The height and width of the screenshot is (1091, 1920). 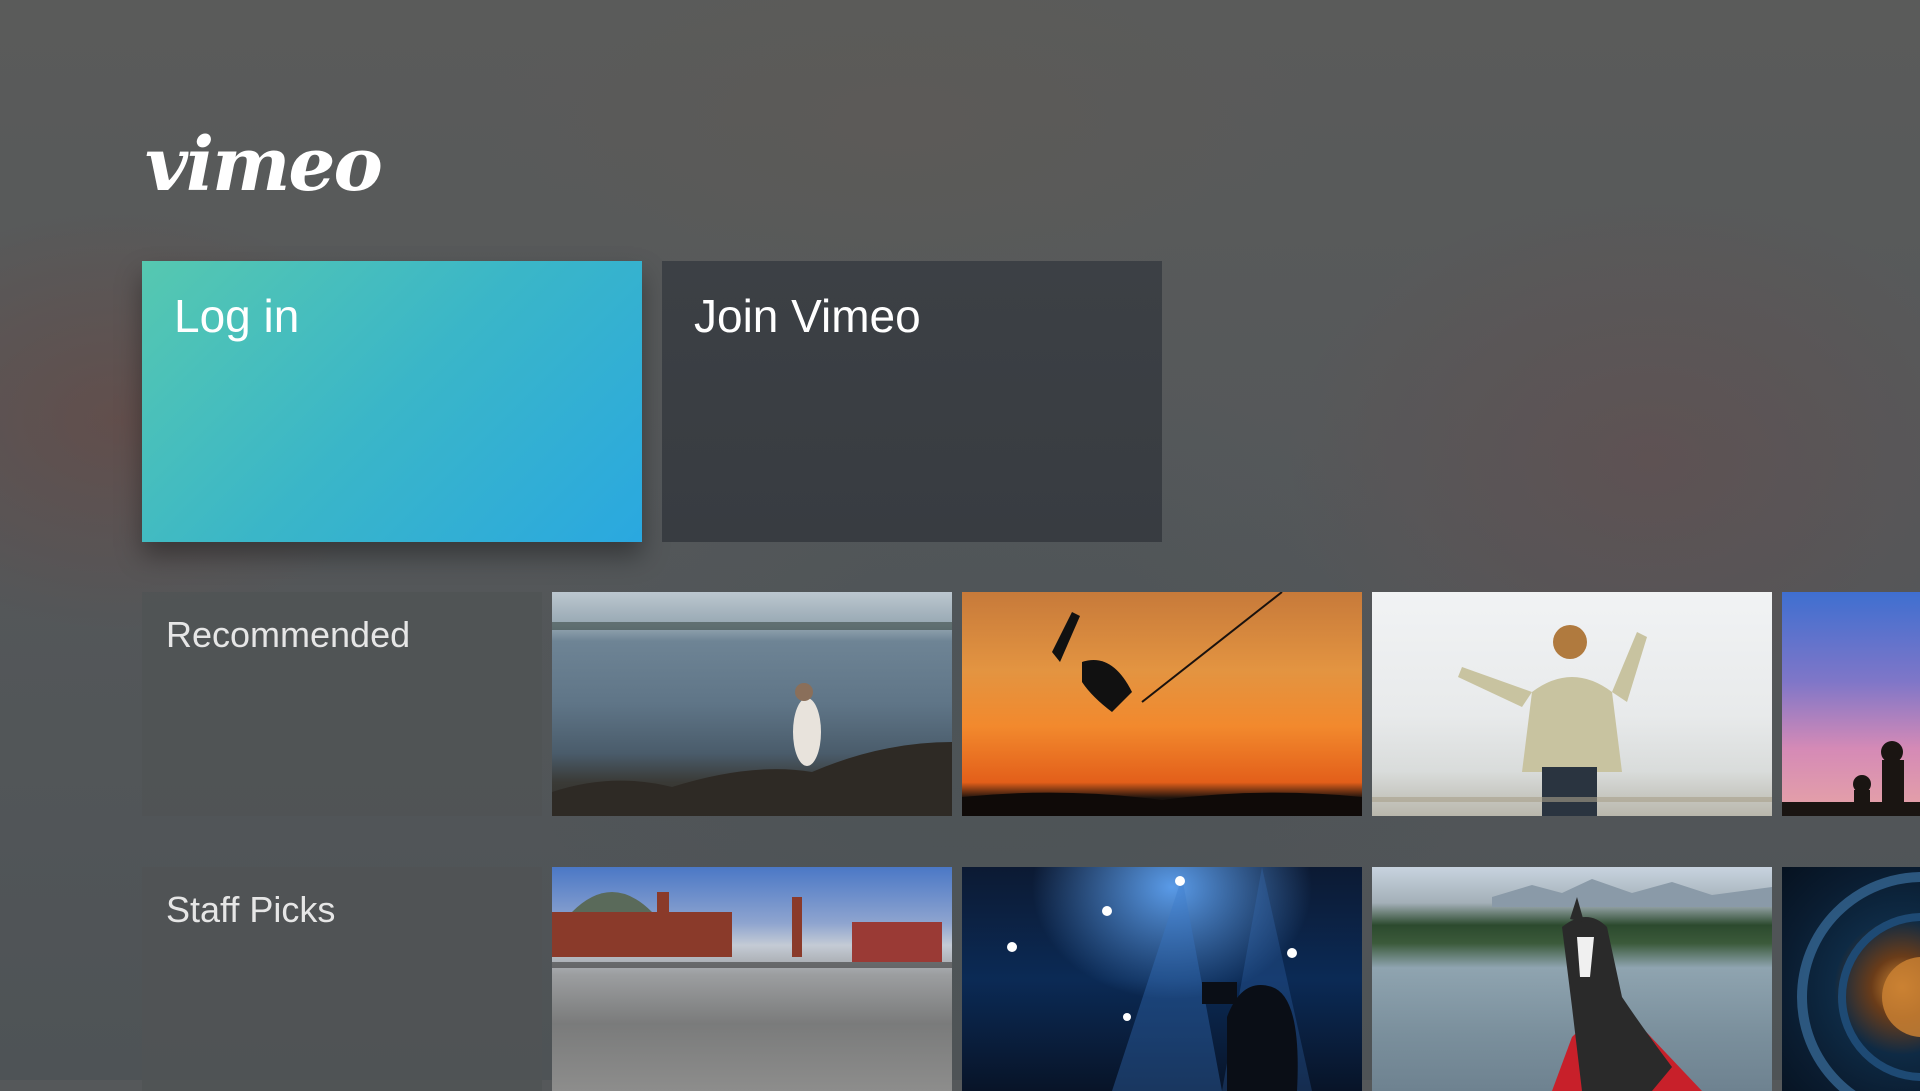 I want to click on red-square-thumbnail, so click(x=752, y=979).